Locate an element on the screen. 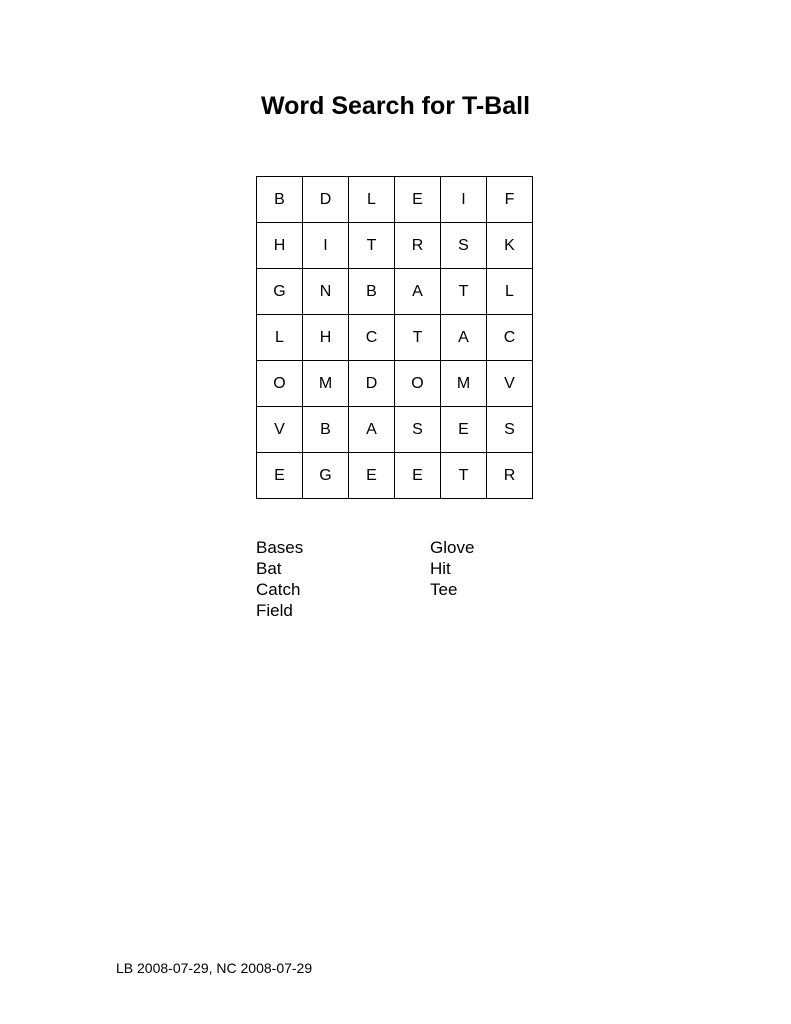 This screenshot has width=791, height=1024. word-item: Bases is located at coordinates (280, 547).